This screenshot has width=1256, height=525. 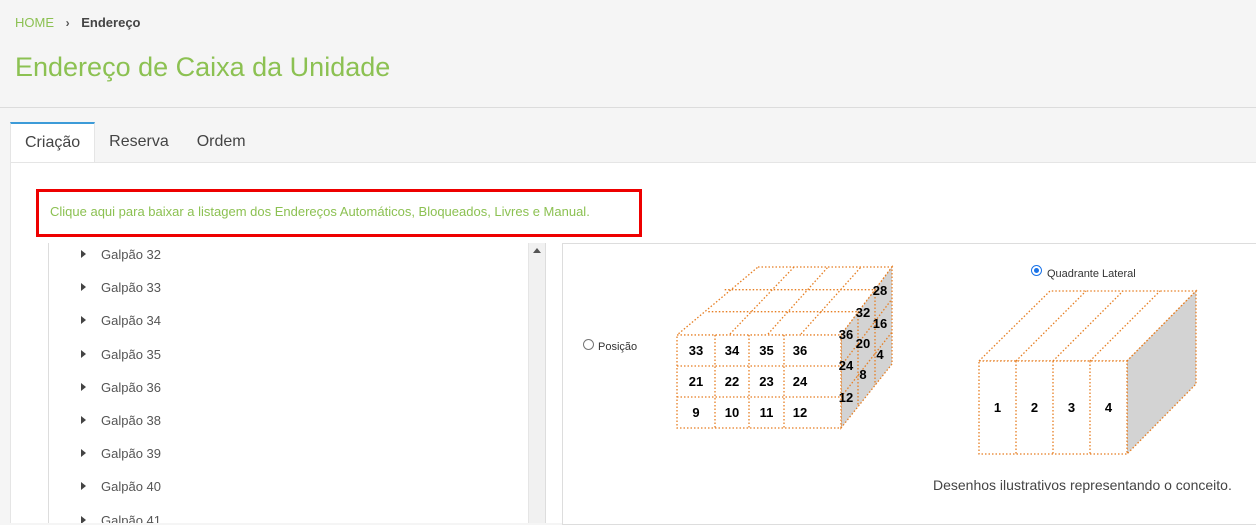 I want to click on position-cube-diagram: 33 34 35 3621 22 23 249 10 11 12 2832163620424812, so click(x=784, y=347).